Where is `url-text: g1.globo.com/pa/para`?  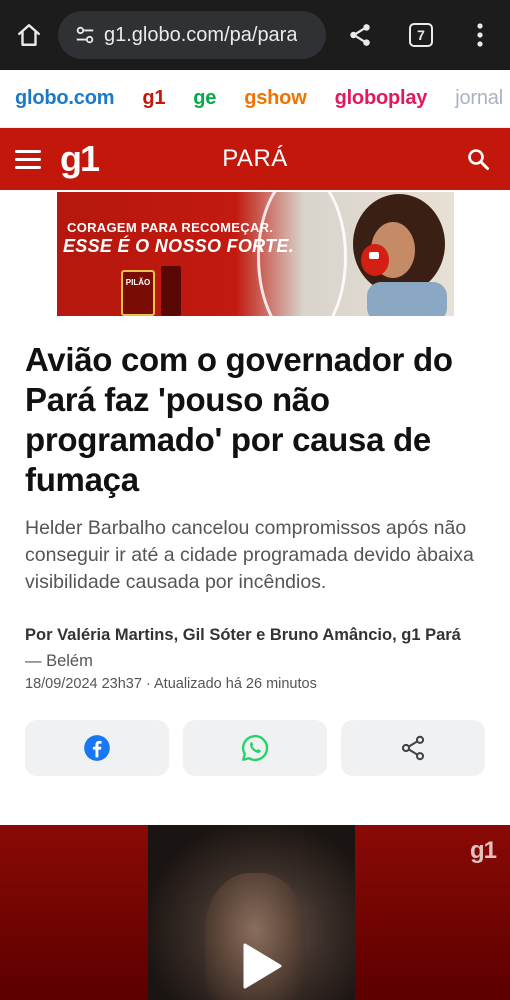 url-text: g1.globo.com/pa/para is located at coordinates (200, 35).